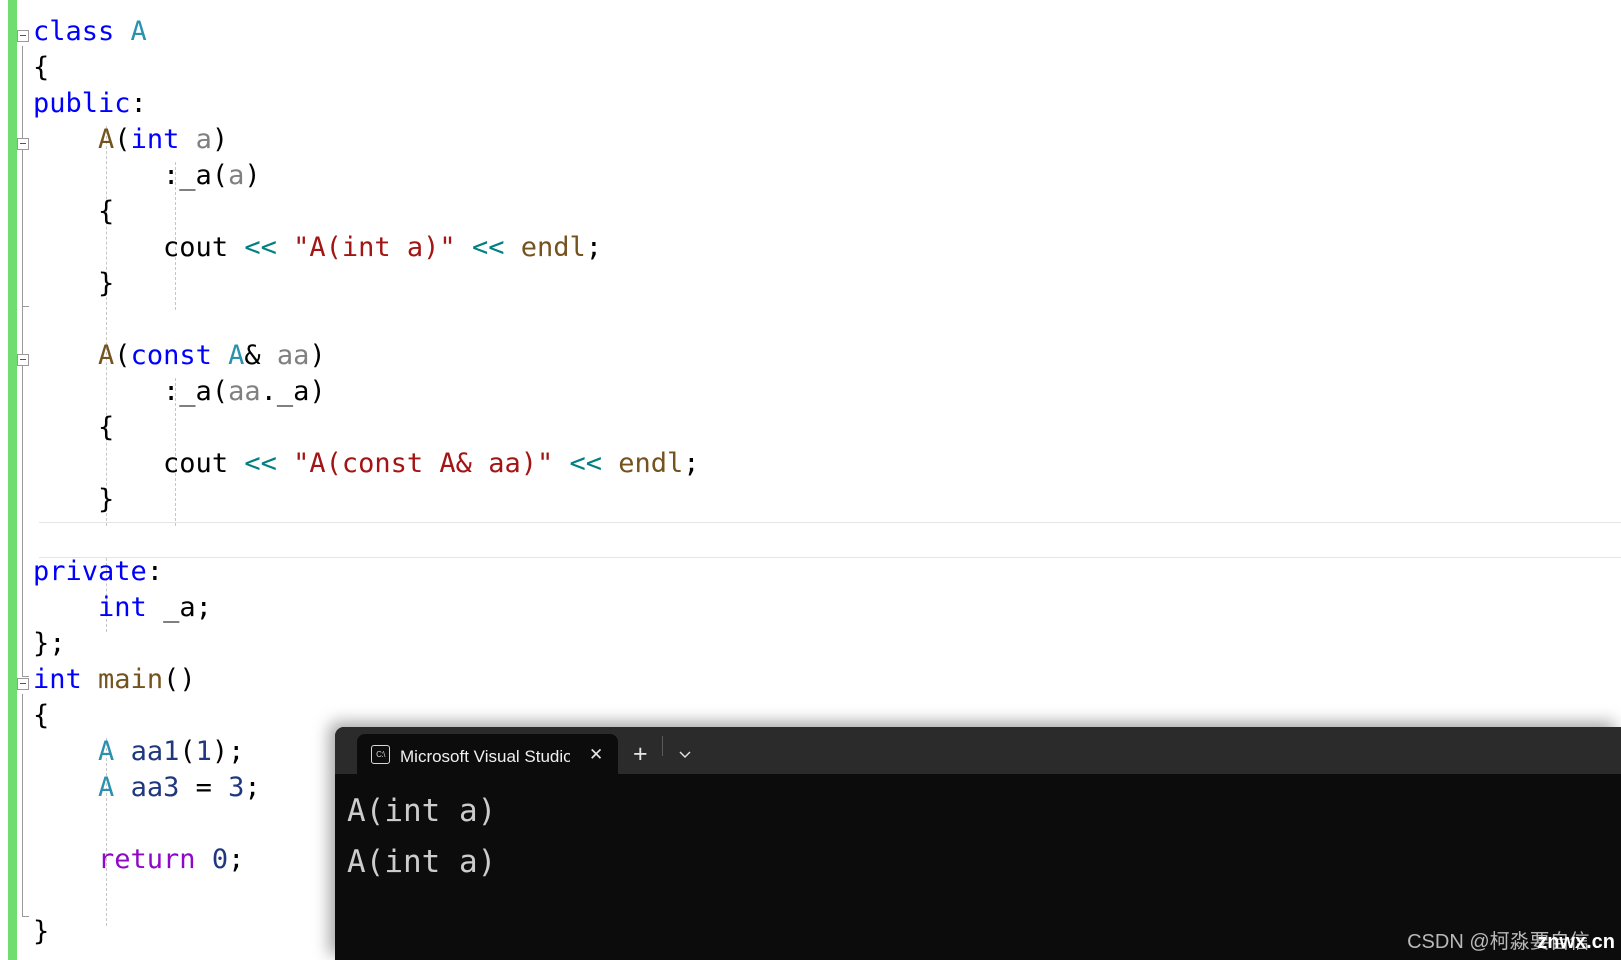 The width and height of the screenshot is (1621, 960). I want to click on code-line: A(const A& aa), so click(366, 356).